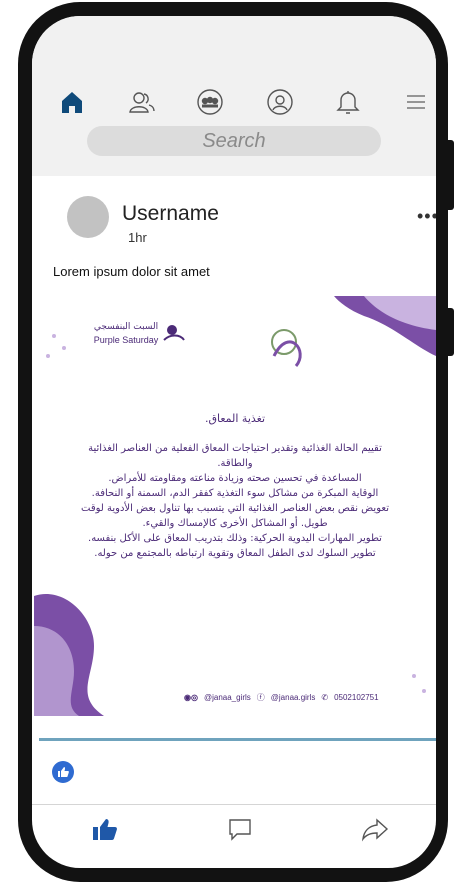 The width and height of the screenshot is (469, 885). Describe the element at coordinates (240, 829) in the screenshot. I see `comment-icon` at that location.